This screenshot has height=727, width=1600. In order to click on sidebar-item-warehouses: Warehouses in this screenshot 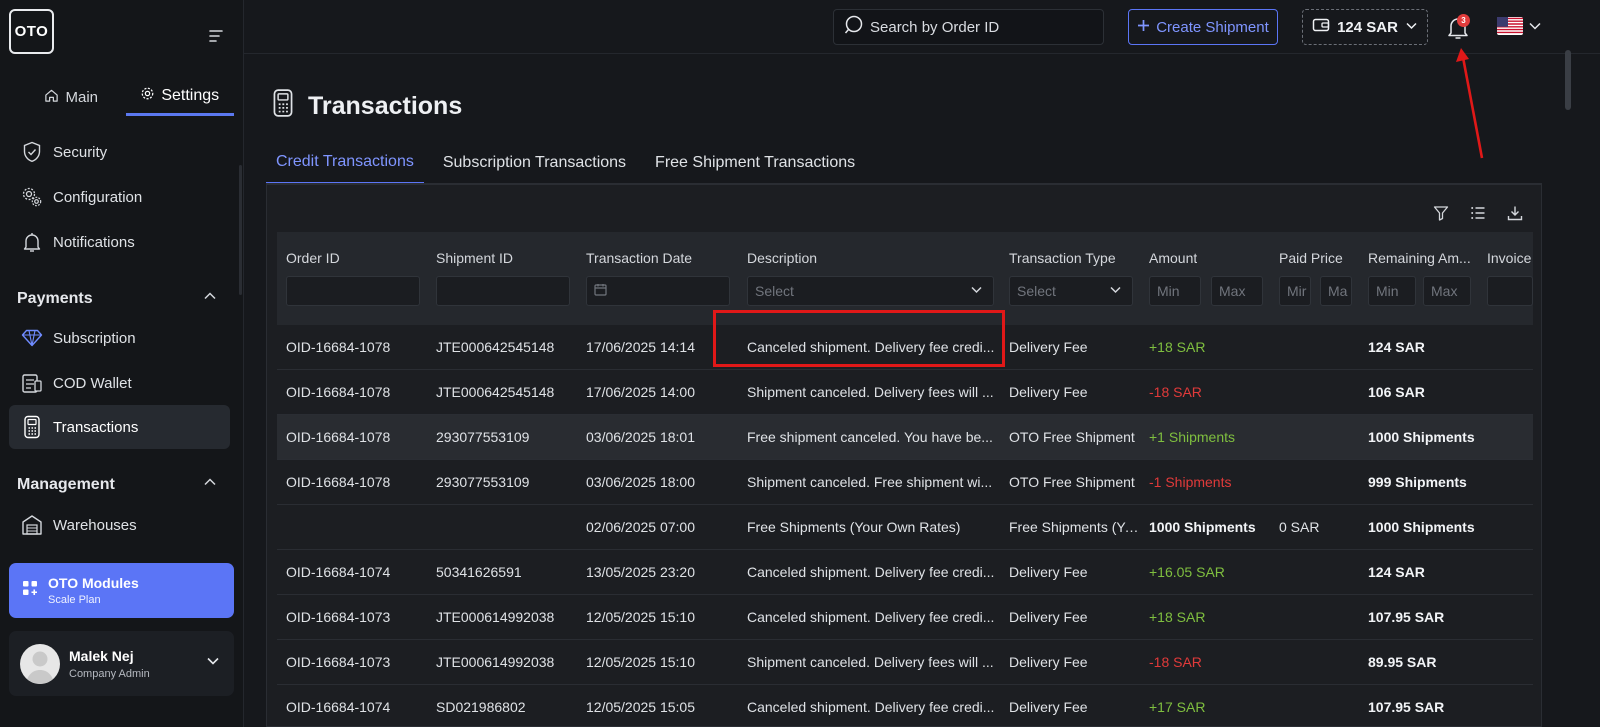, I will do `click(119, 525)`.